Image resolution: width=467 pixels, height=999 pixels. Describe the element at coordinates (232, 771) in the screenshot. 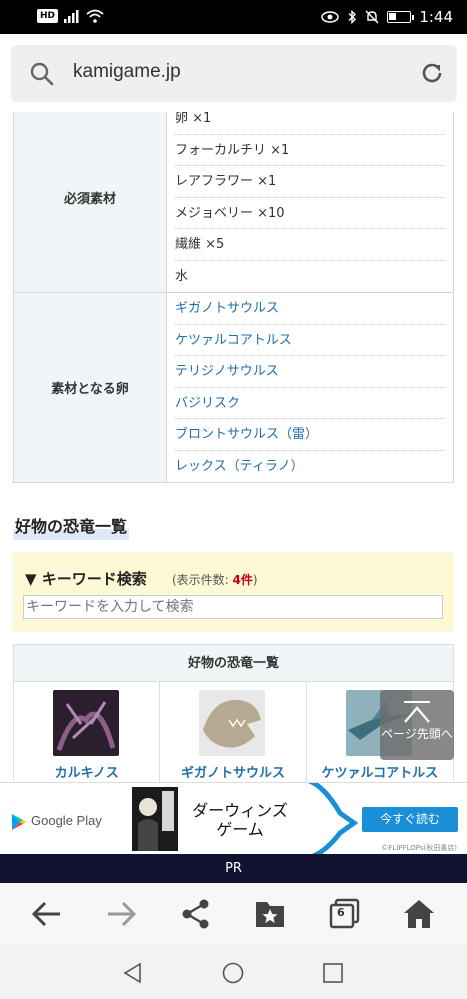

I see `dino-name: ギガノトサウルス` at that location.